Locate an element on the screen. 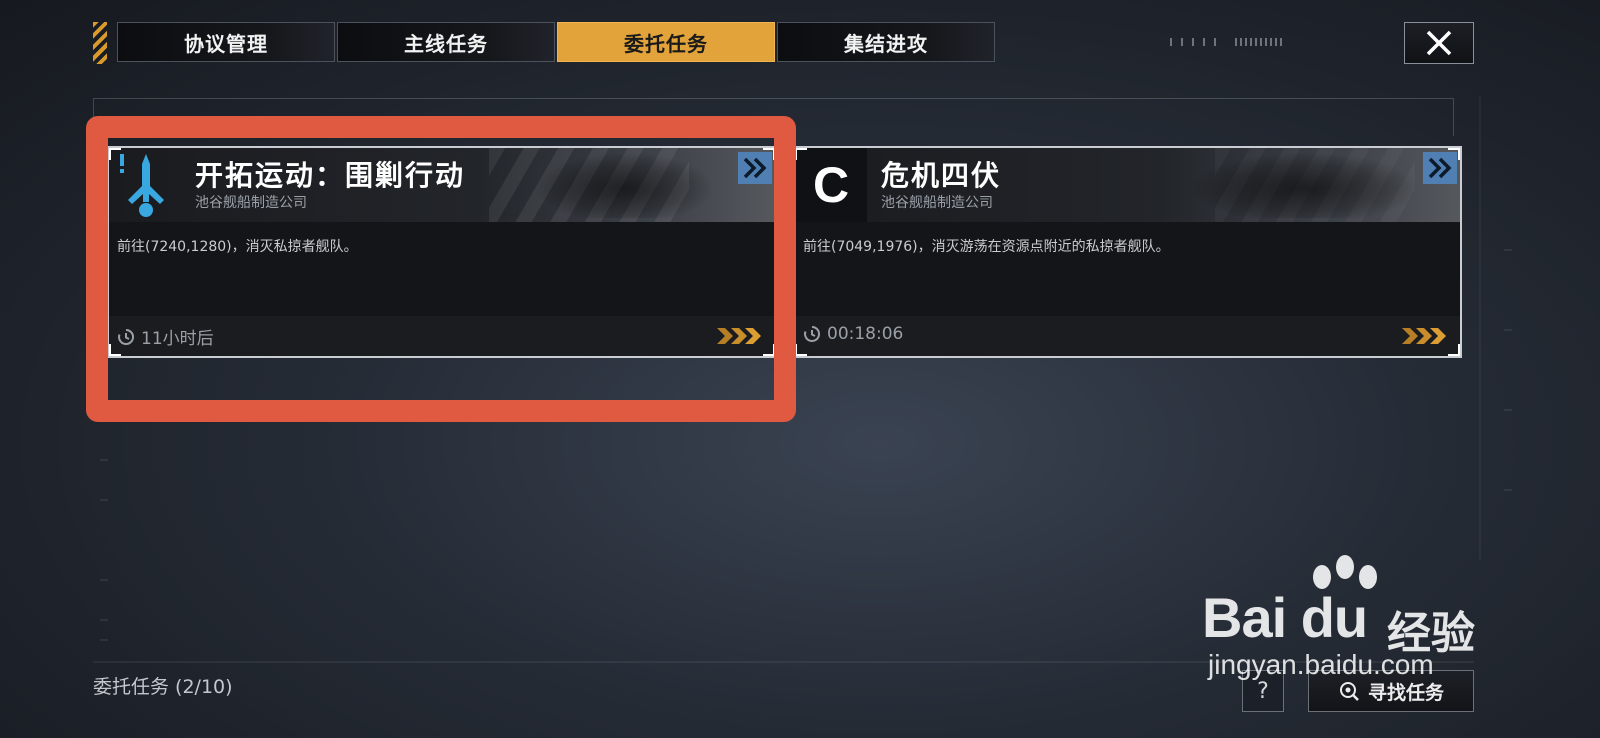  mission-company: 池谷舰船制造公司 is located at coordinates (937, 203).